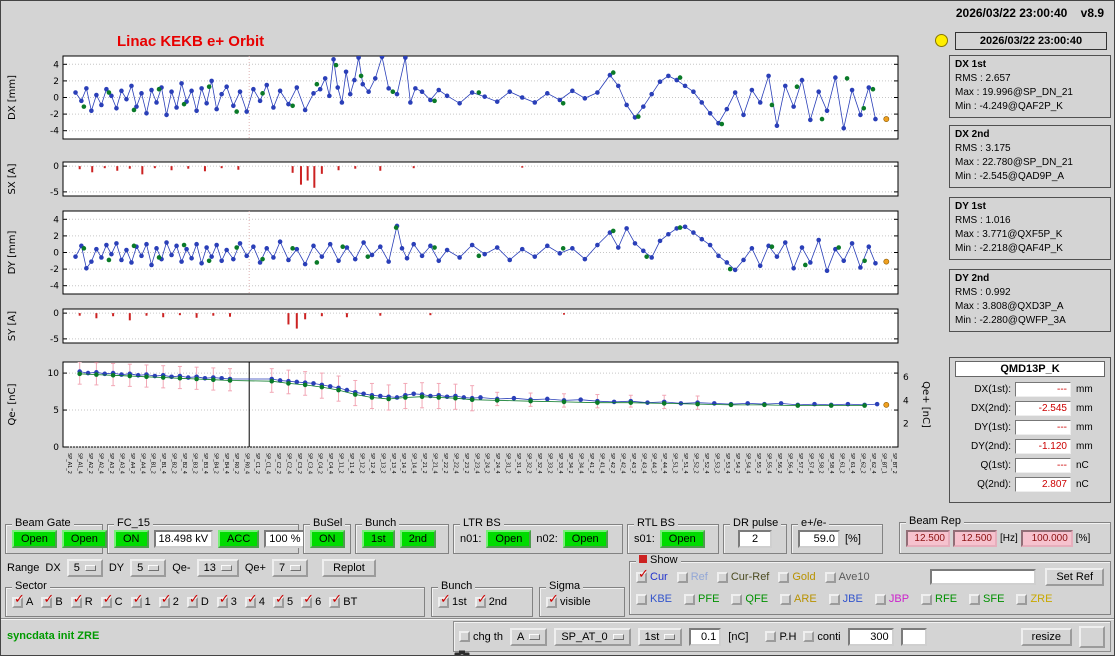 The width and height of the screenshot is (1115, 656). What do you see at coordinates (466, 463) in the screenshot?
I see `x-tick-label: SP_23_2` at bounding box center [466, 463].